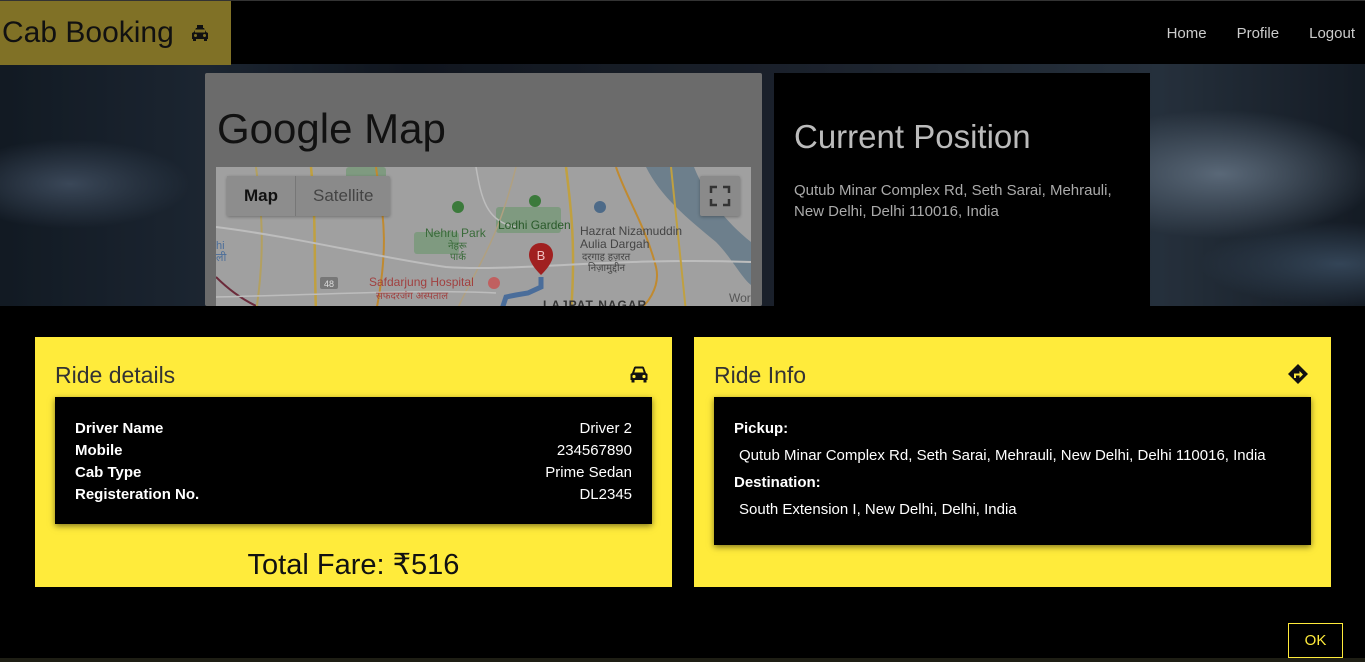 The image size is (1365, 662). Describe the element at coordinates (606, 257) in the screenshot. I see `map-label-hazrat-3: दरगाह हज़रत` at that location.